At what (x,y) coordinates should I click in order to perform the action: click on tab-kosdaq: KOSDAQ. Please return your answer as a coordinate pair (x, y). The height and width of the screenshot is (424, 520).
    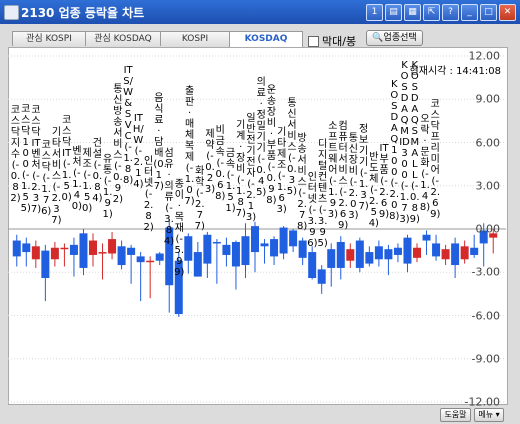
    Looking at the image, I should click on (266, 39).